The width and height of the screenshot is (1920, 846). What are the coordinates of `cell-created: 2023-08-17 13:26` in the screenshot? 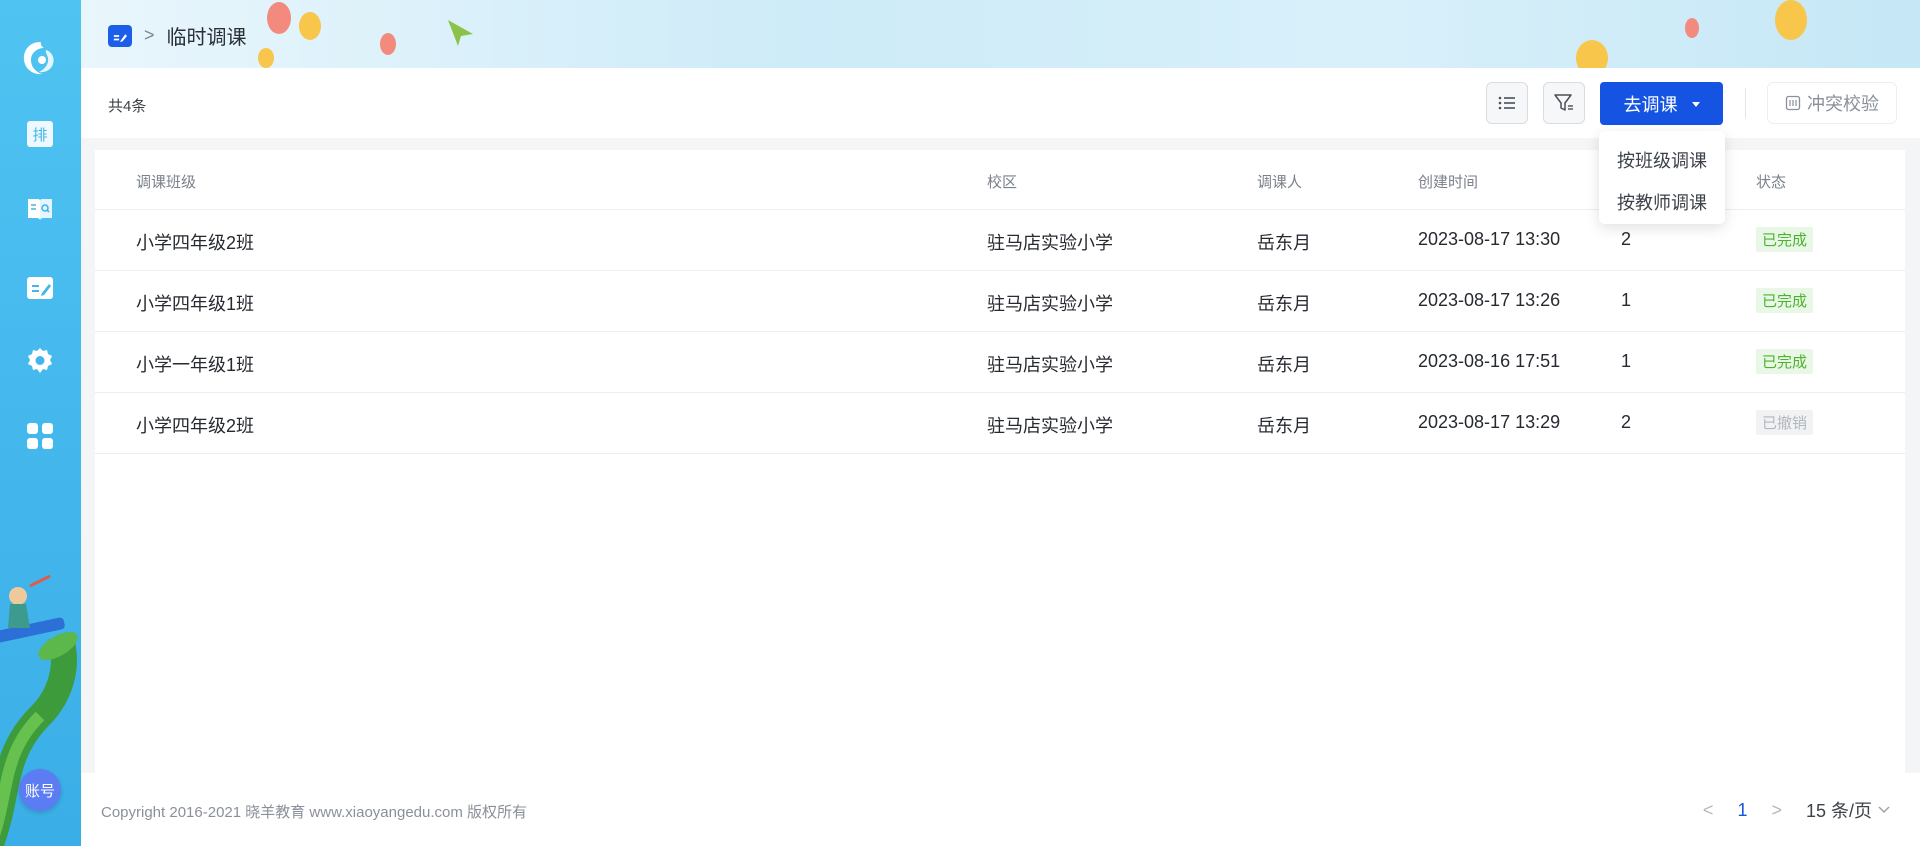 It's located at (1489, 300).